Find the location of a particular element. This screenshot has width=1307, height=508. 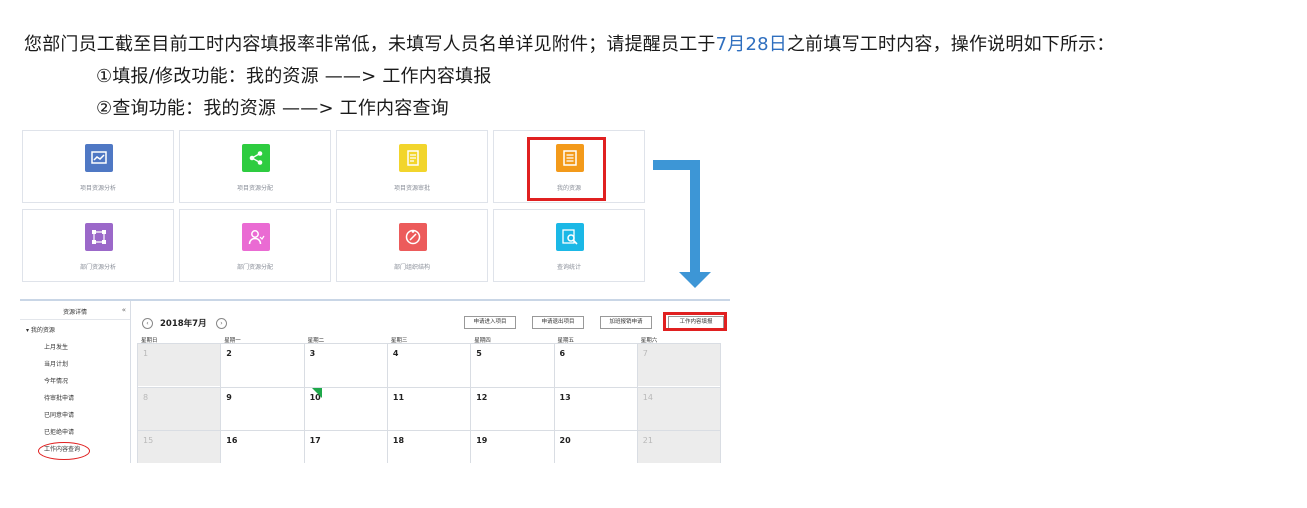

search-icon is located at coordinates (570, 237).